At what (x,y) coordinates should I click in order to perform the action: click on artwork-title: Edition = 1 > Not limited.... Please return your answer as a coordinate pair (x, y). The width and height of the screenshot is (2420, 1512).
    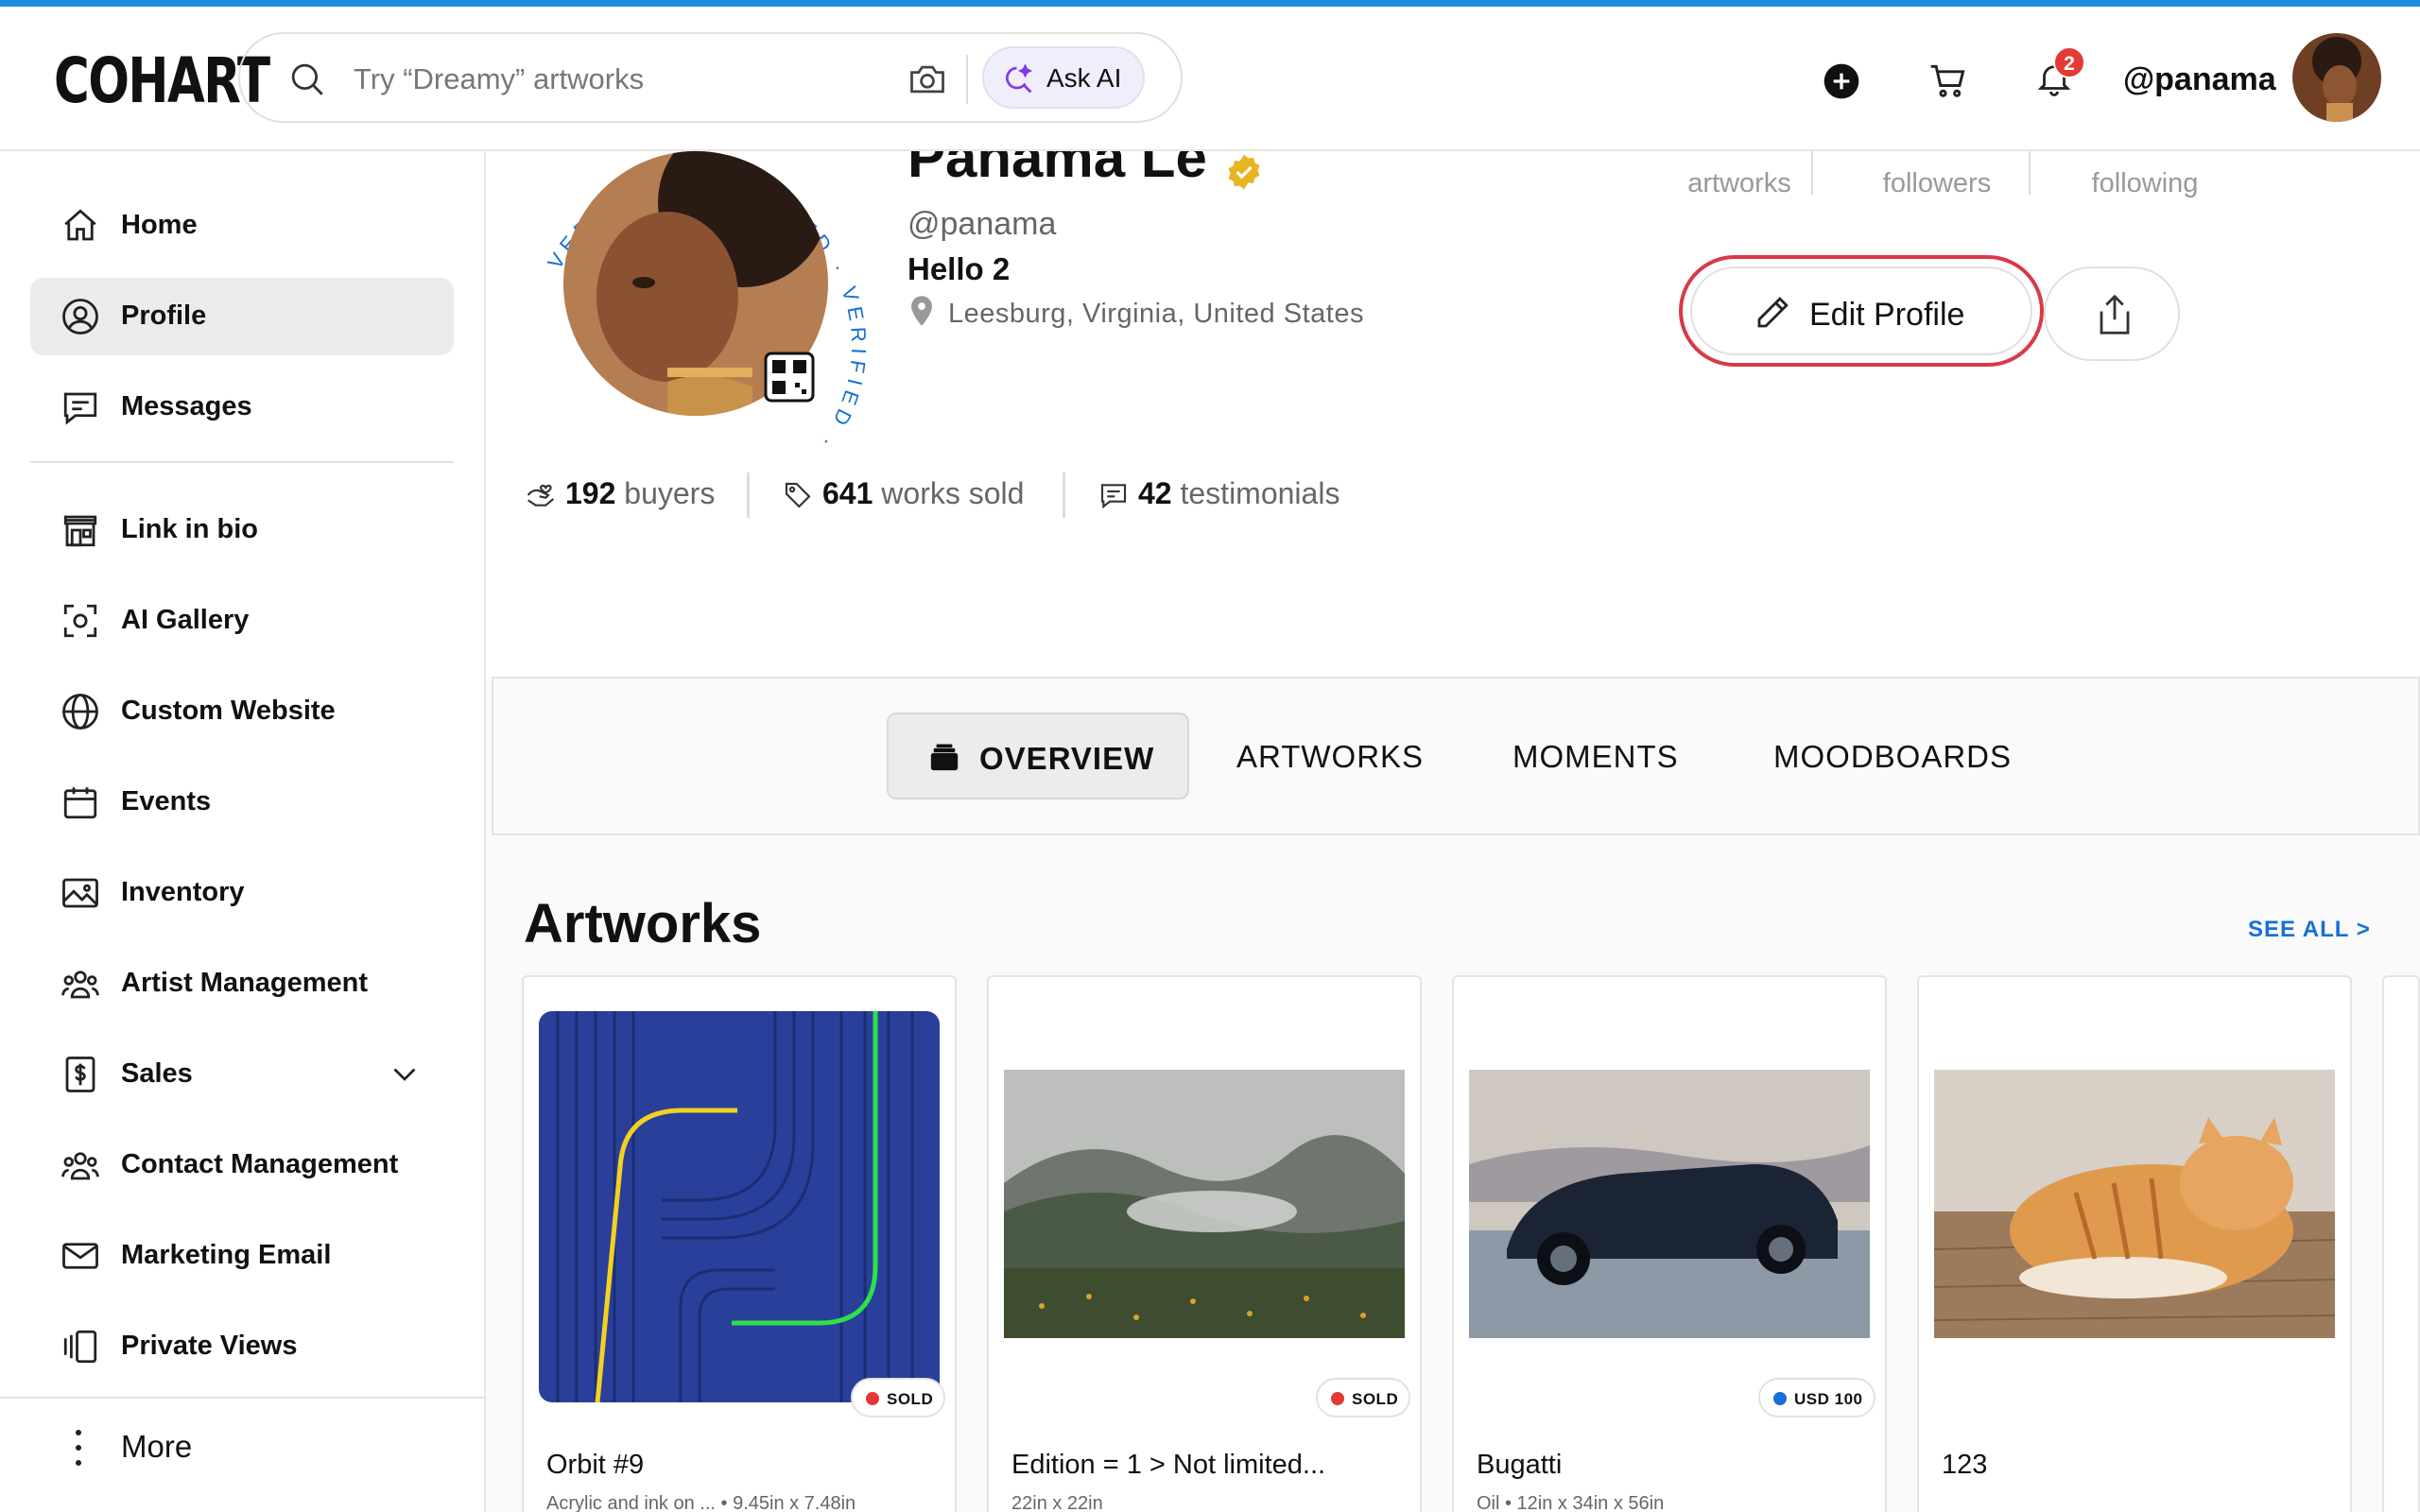
    Looking at the image, I should click on (1168, 1465).